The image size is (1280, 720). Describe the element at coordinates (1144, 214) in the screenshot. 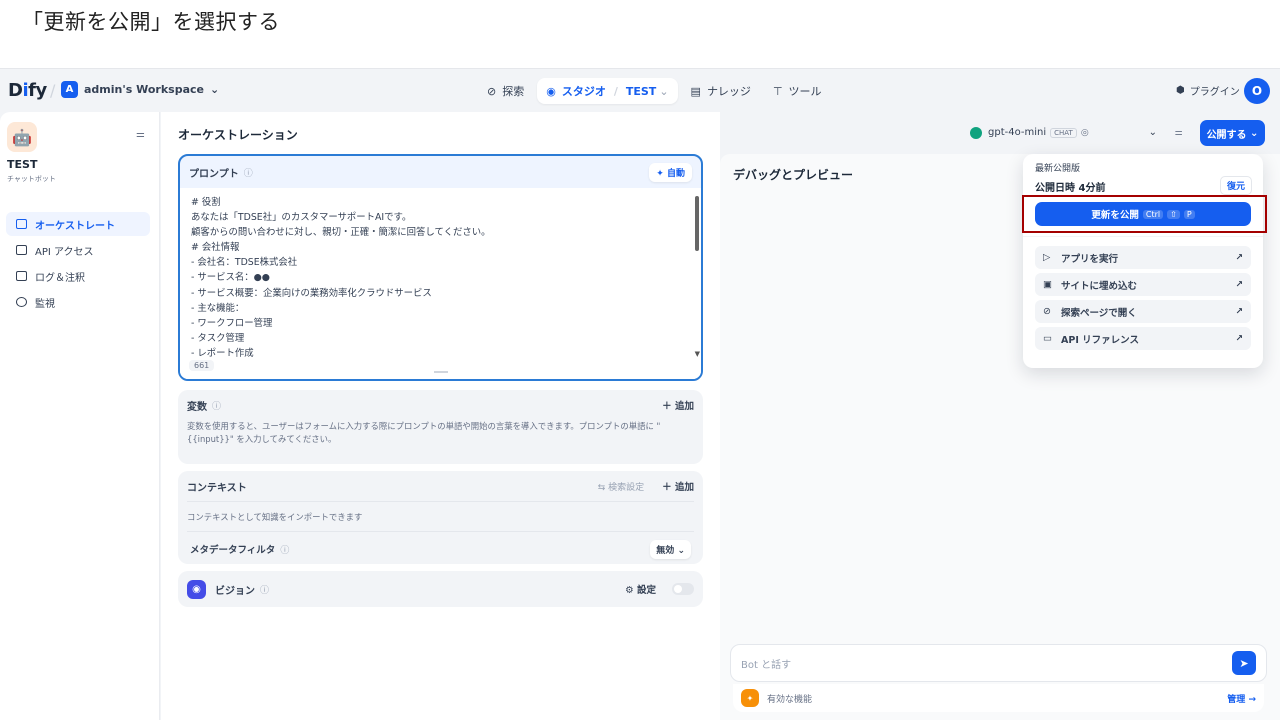

I see `highlight-box` at that location.